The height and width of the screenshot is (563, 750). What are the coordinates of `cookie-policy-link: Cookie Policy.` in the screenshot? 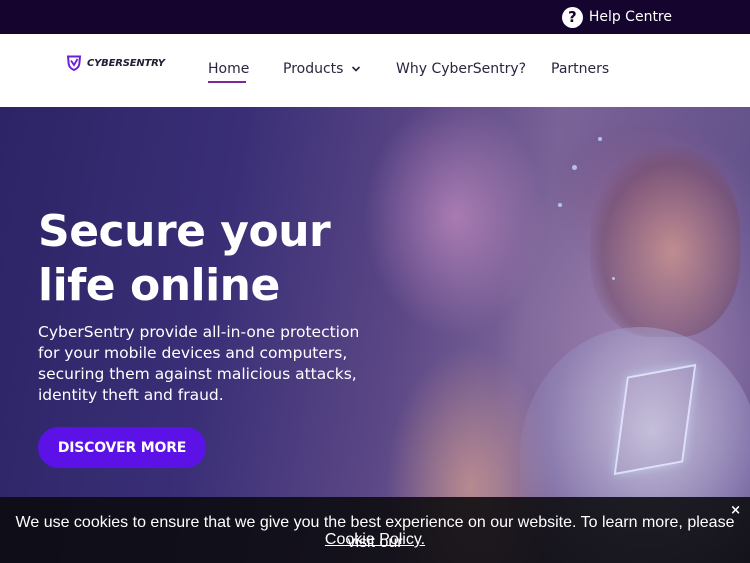 It's located at (375, 539).